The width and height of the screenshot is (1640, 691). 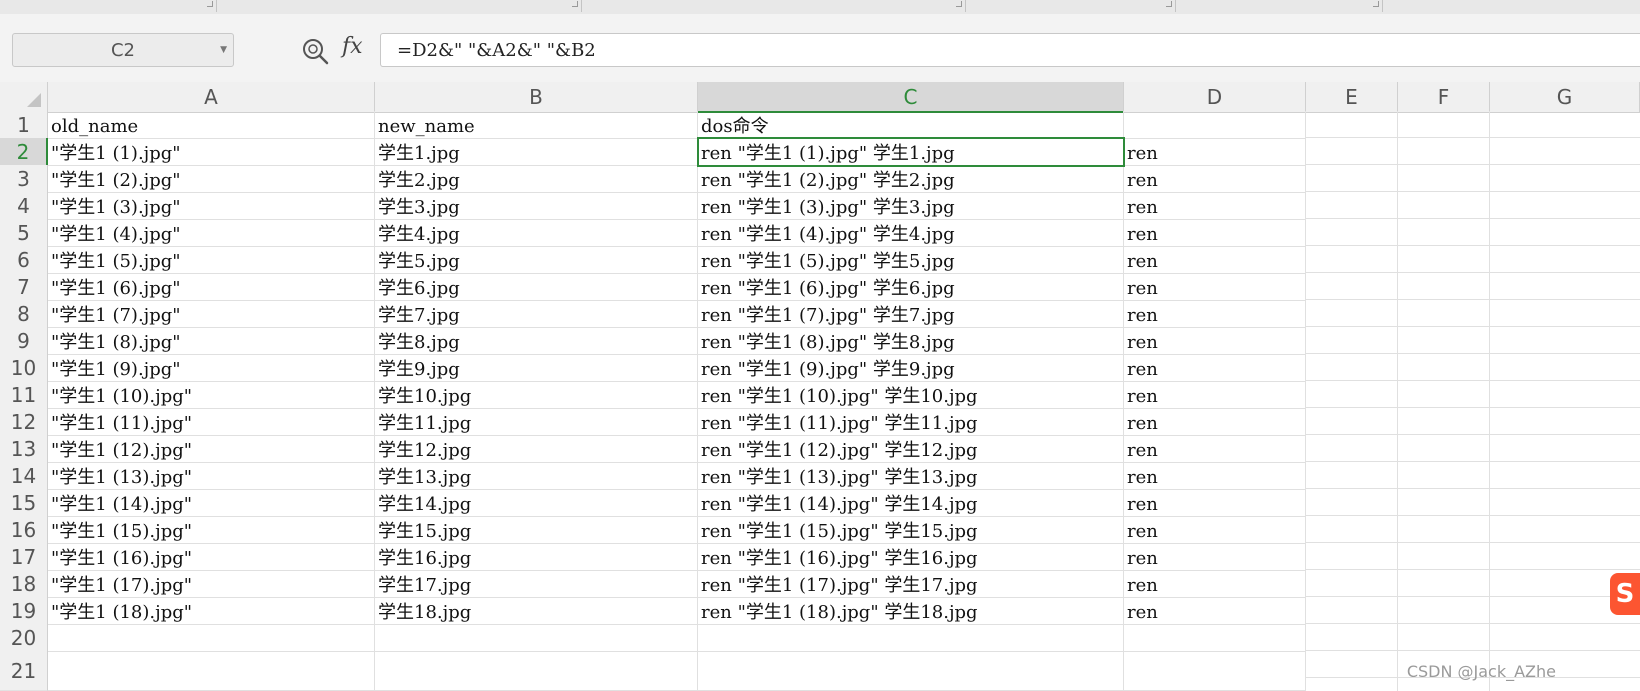 I want to click on cell-c6: ren "学生1 (5).jpg" 学生5.jpg, so click(x=911, y=260).